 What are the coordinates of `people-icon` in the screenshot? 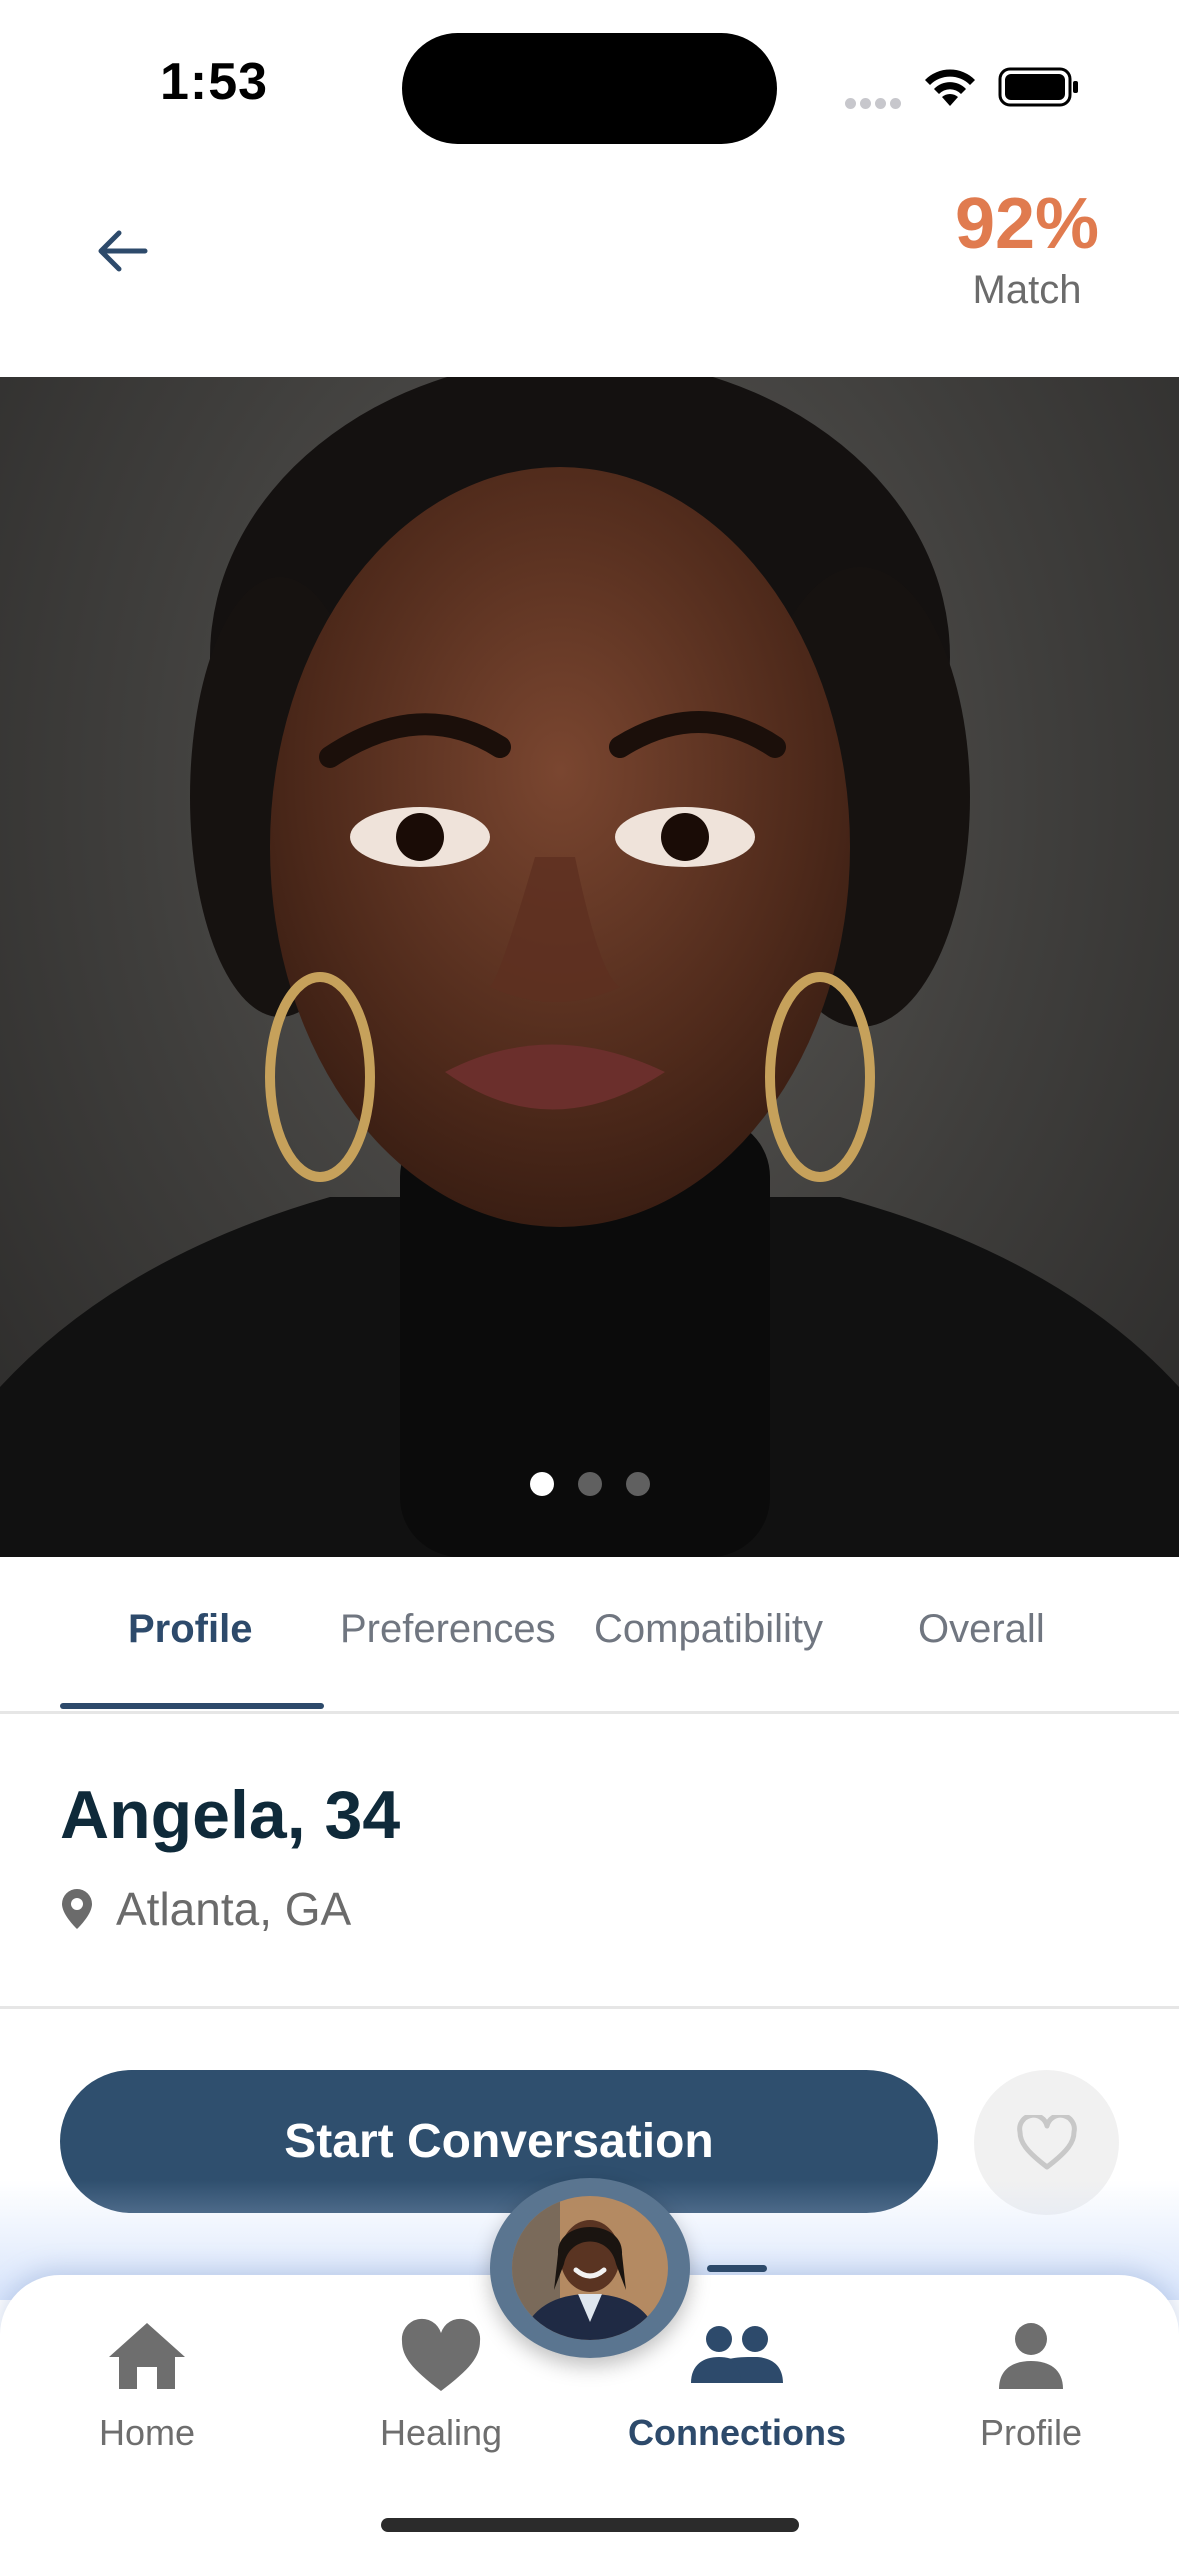 It's located at (737, 2354).